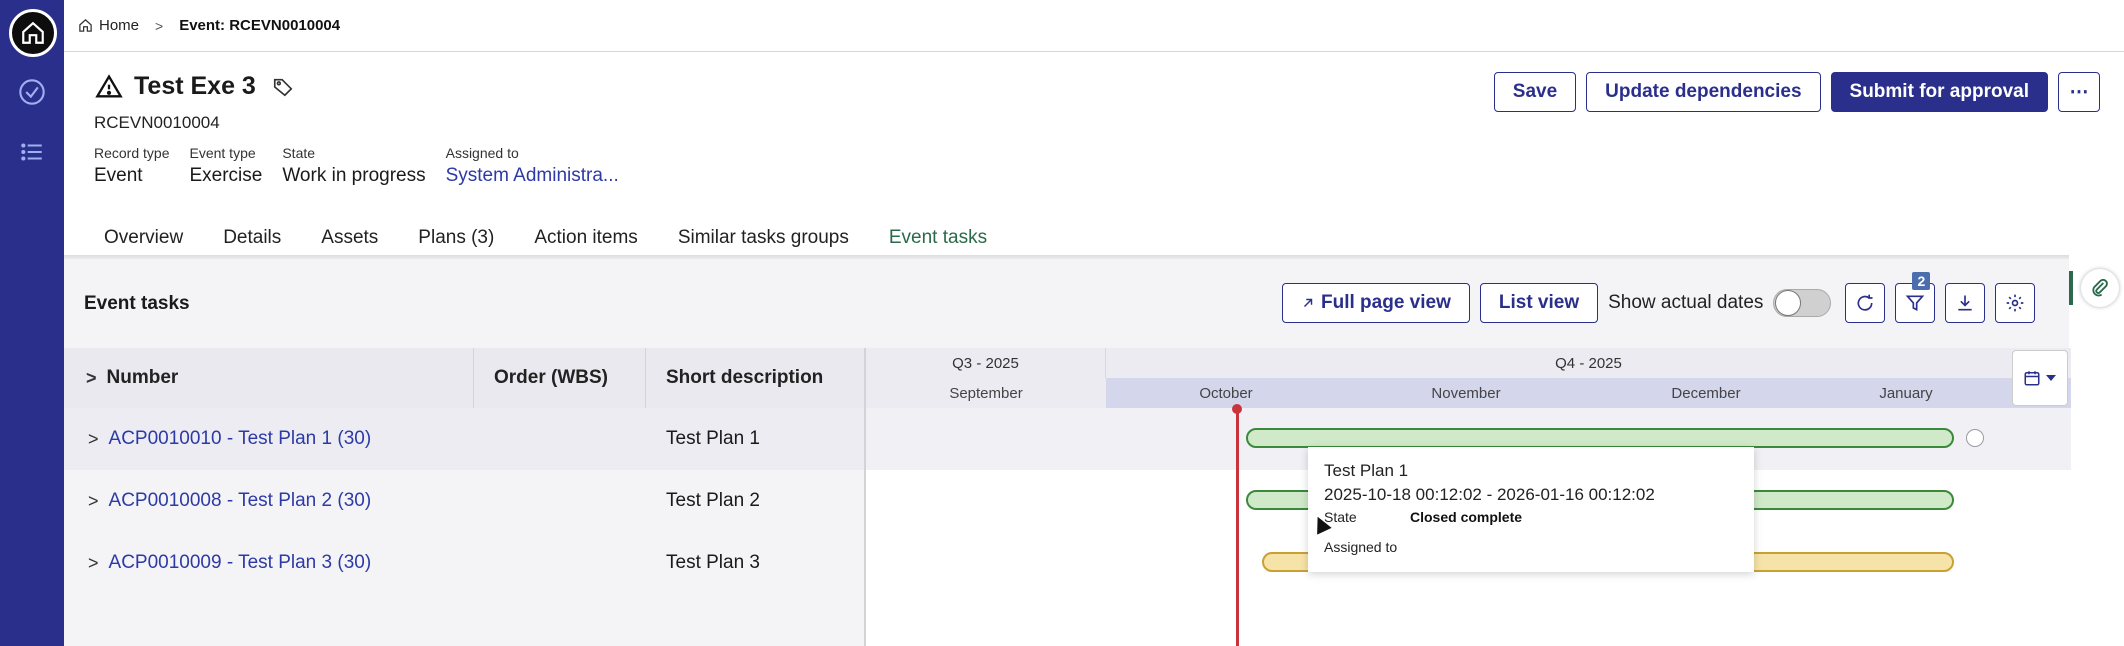  I want to click on description-cell: Test Plan 3, so click(713, 562).